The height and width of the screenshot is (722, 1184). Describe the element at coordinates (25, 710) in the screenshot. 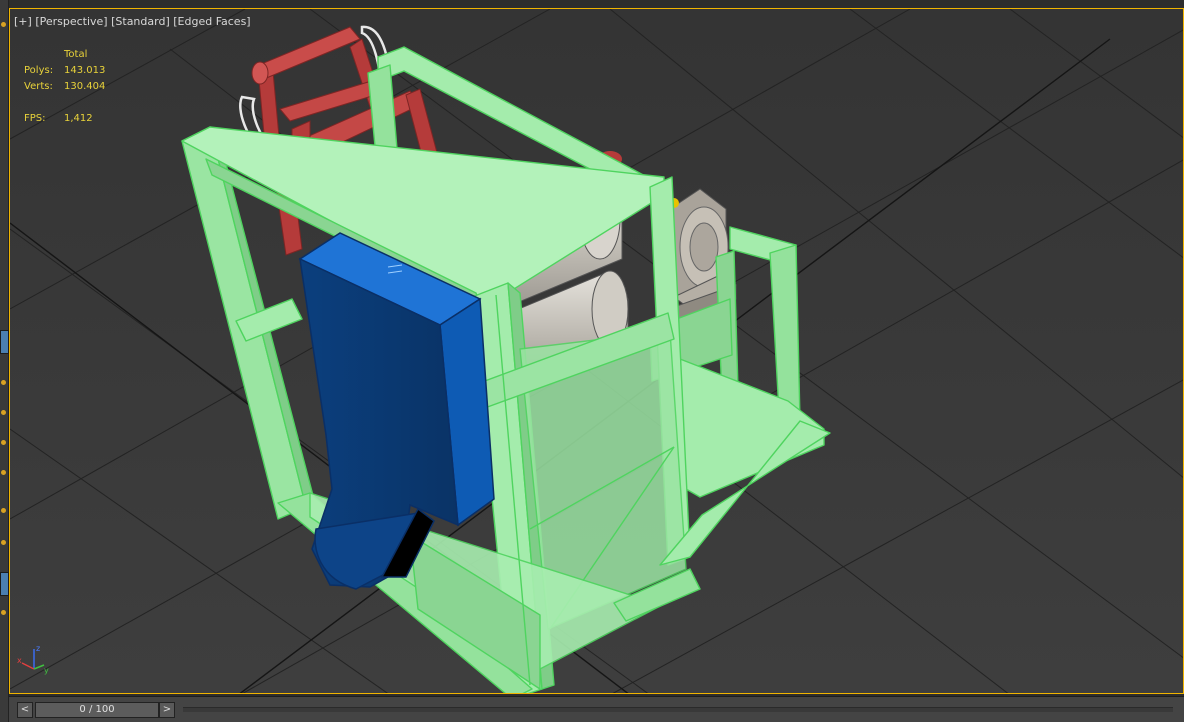

I see `previous-frame-button: <` at that location.